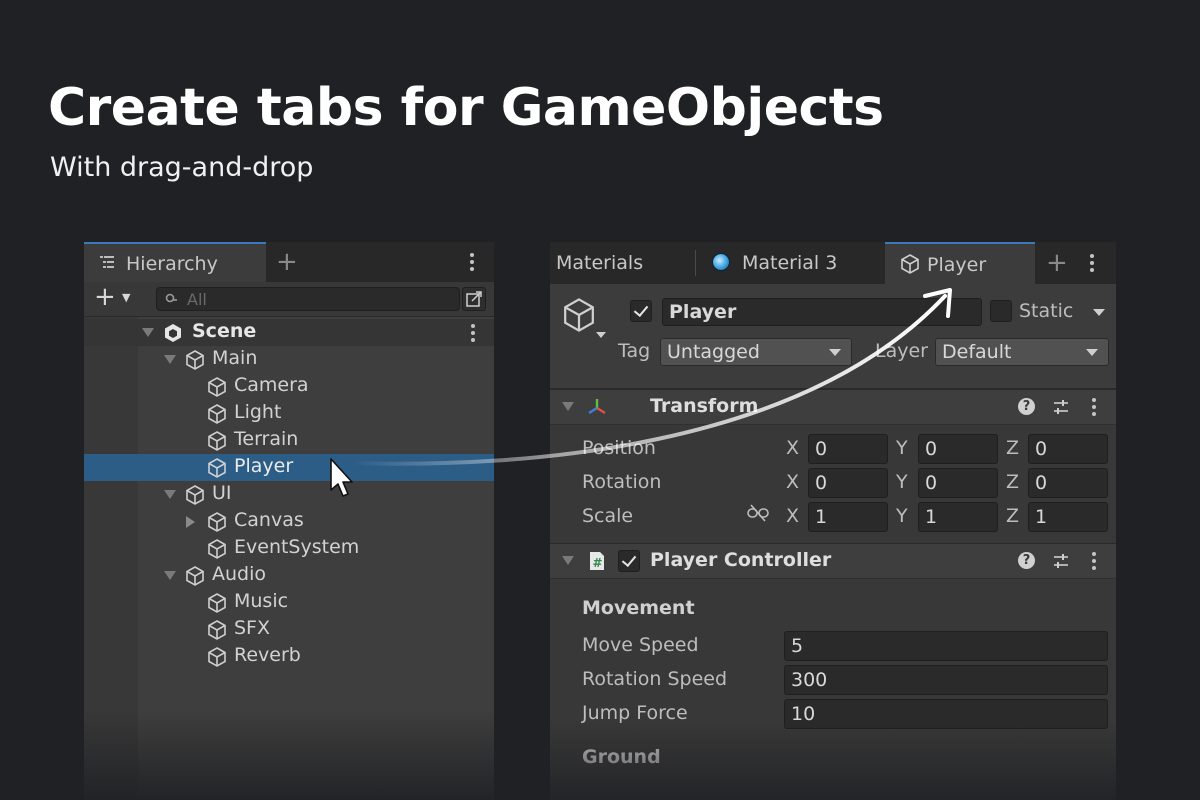 This screenshot has width=1200, height=800. Describe the element at coordinates (1068, 517) in the screenshot. I see `scale-z-field: 1` at that location.